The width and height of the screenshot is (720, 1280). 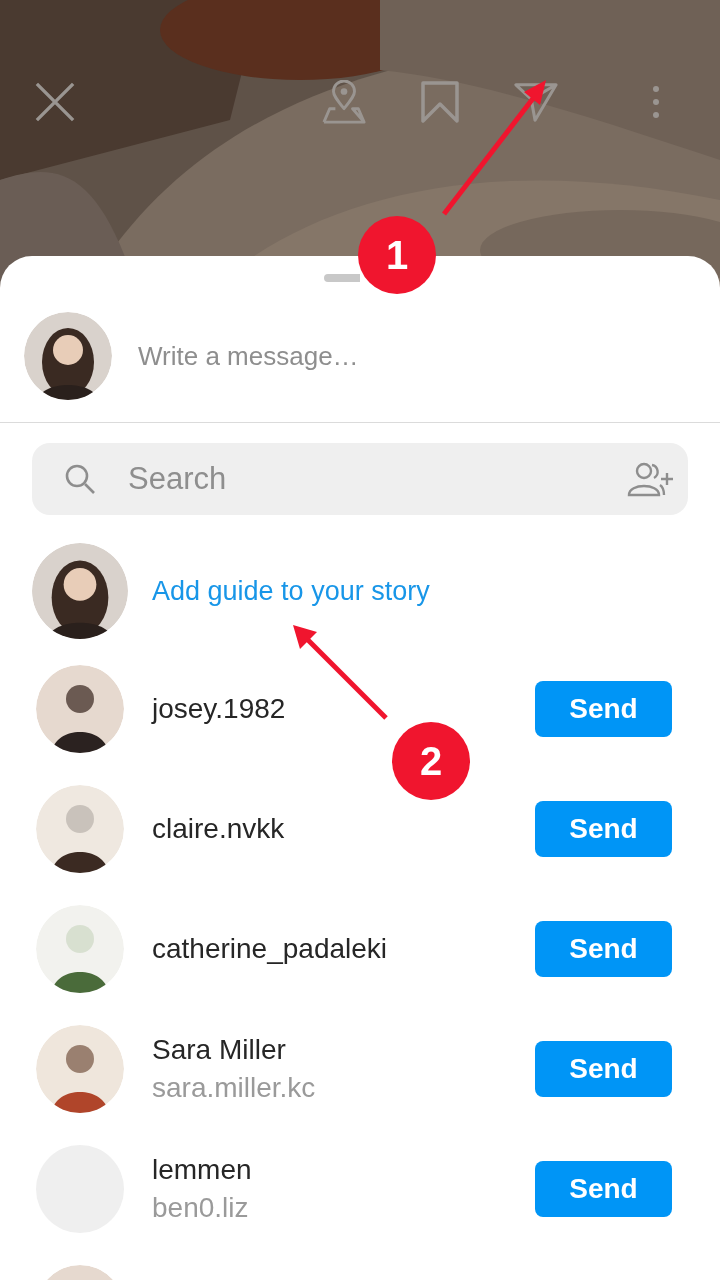 What do you see at coordinates (270, 949) in the screenshot?
I see `contact-name: catherine_padaleki` at bounding box center [270, 949].